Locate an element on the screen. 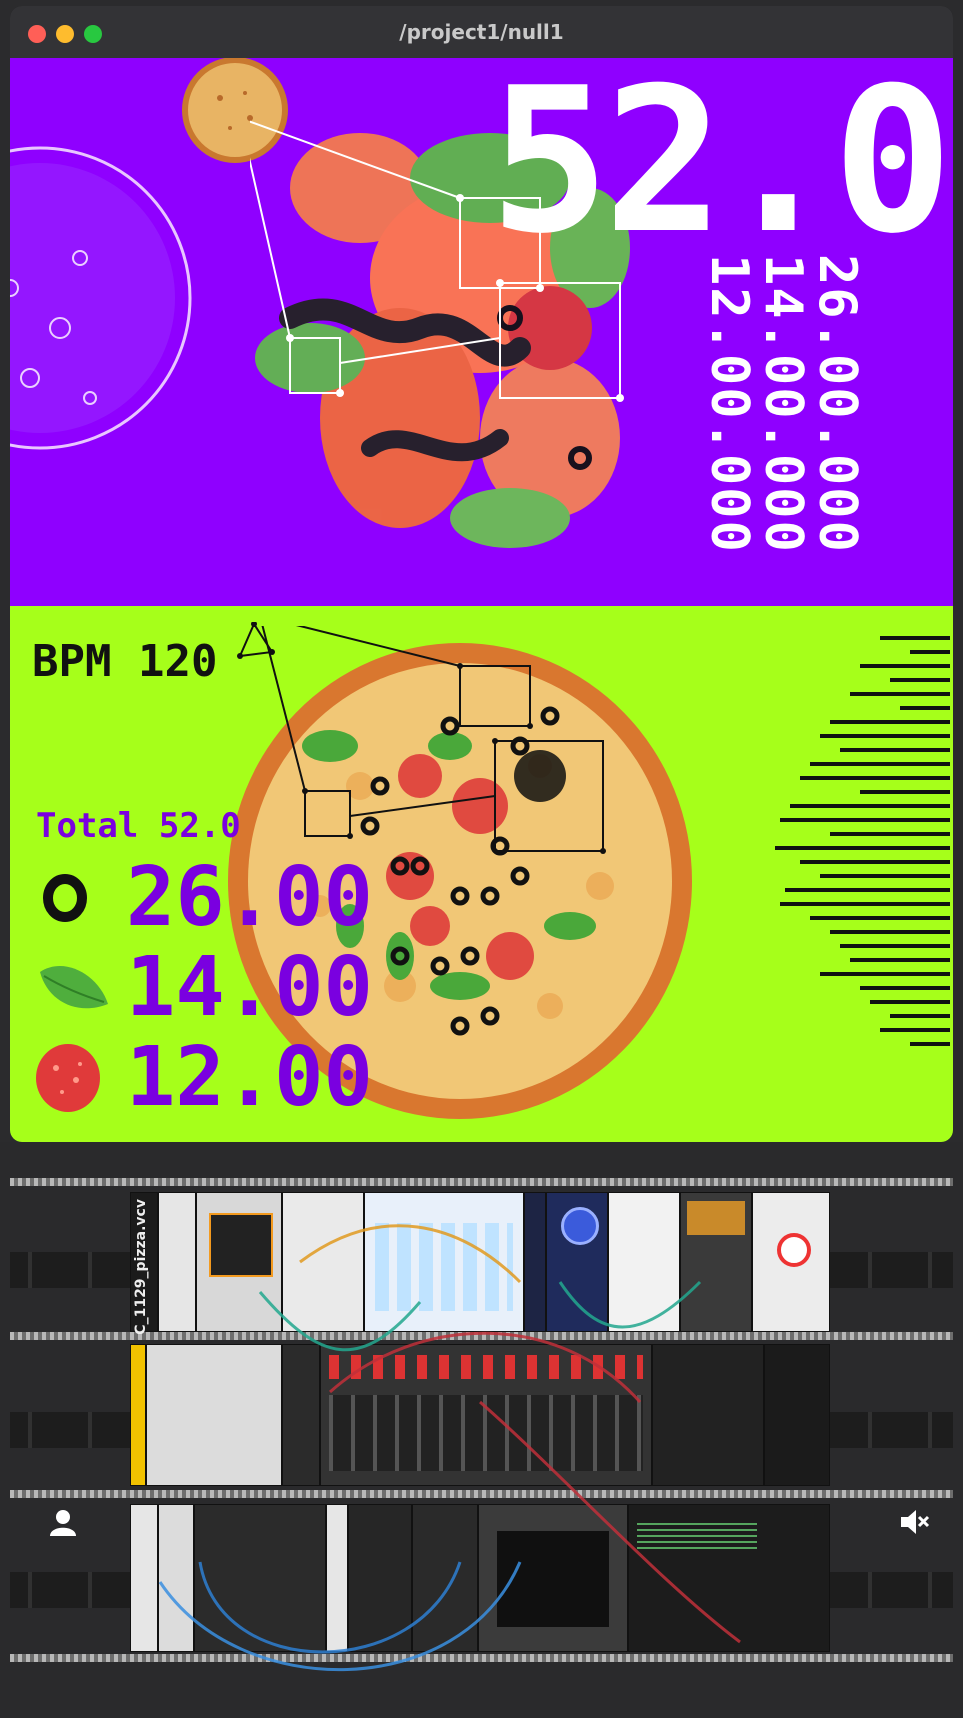 The width and height of the screenshot is (963, 1718). total-big-value: 52.0 is located at coordinates (721, 168).